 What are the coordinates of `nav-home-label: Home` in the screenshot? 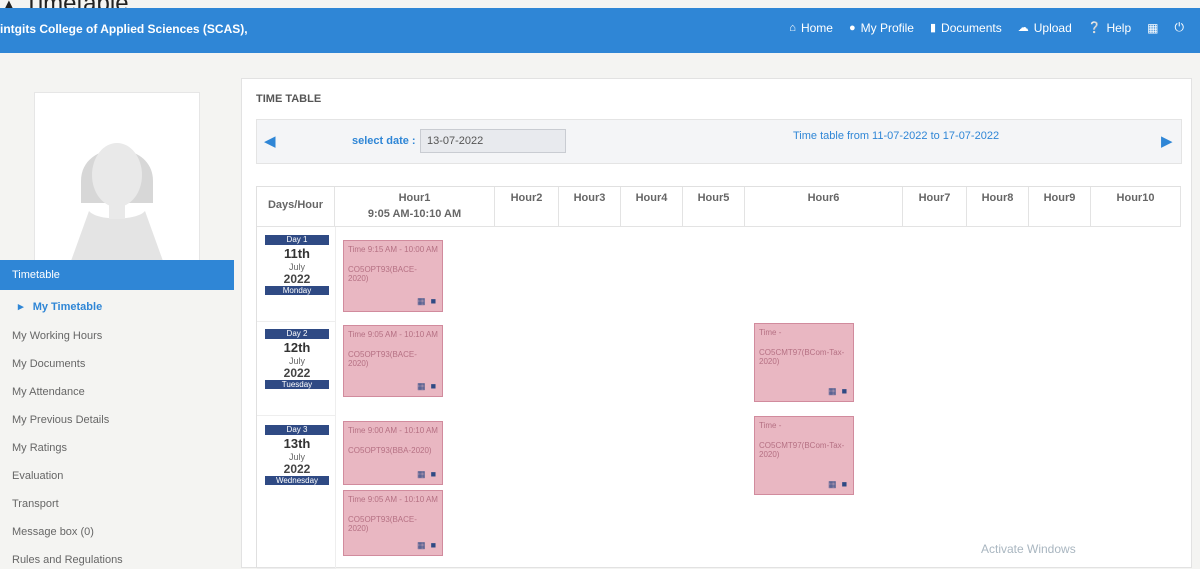 It's located at (816, 27).